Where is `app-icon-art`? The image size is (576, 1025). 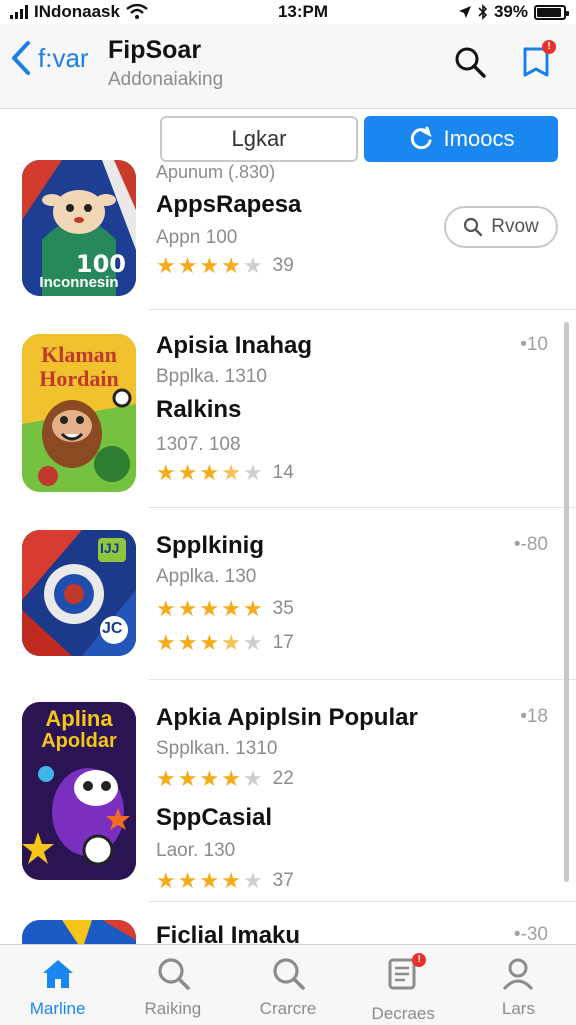 app-icon-art is located at coordinates (79, 932).